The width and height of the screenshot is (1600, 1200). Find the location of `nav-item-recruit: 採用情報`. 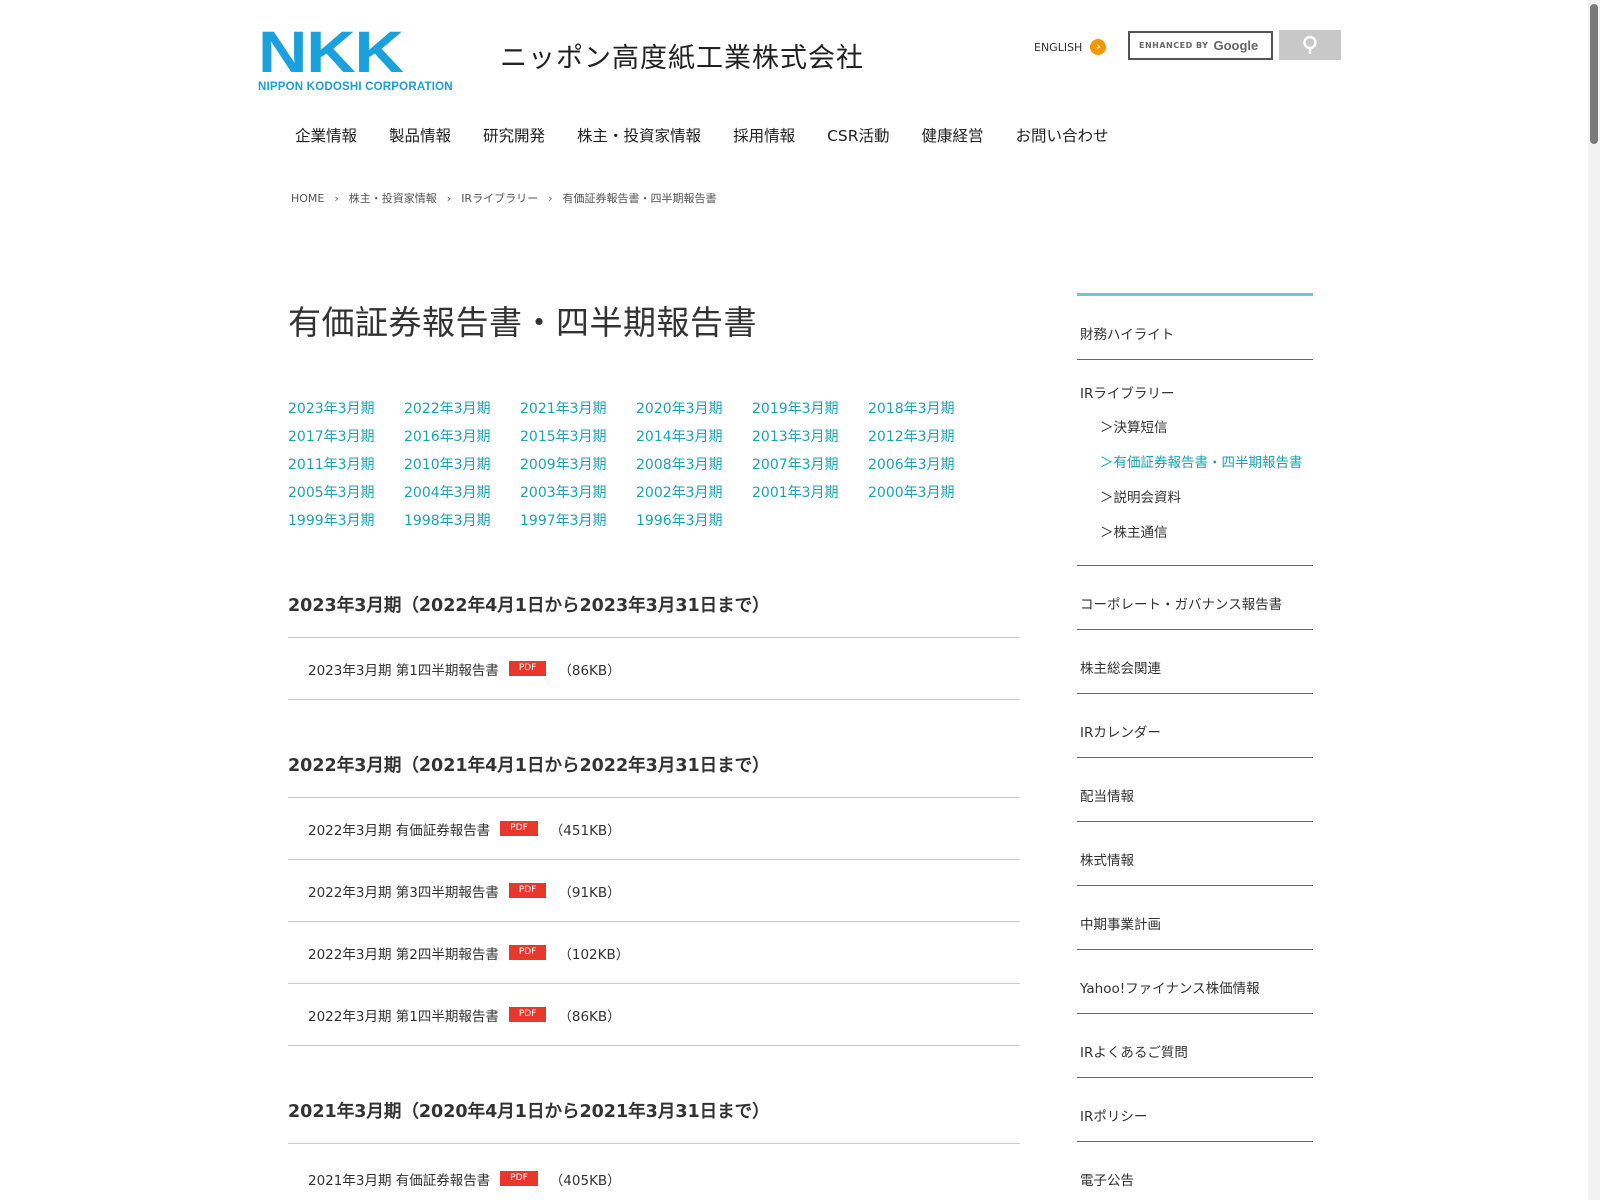

nav-item-recruit: 採用情報 is located at coordinates (764, 135).